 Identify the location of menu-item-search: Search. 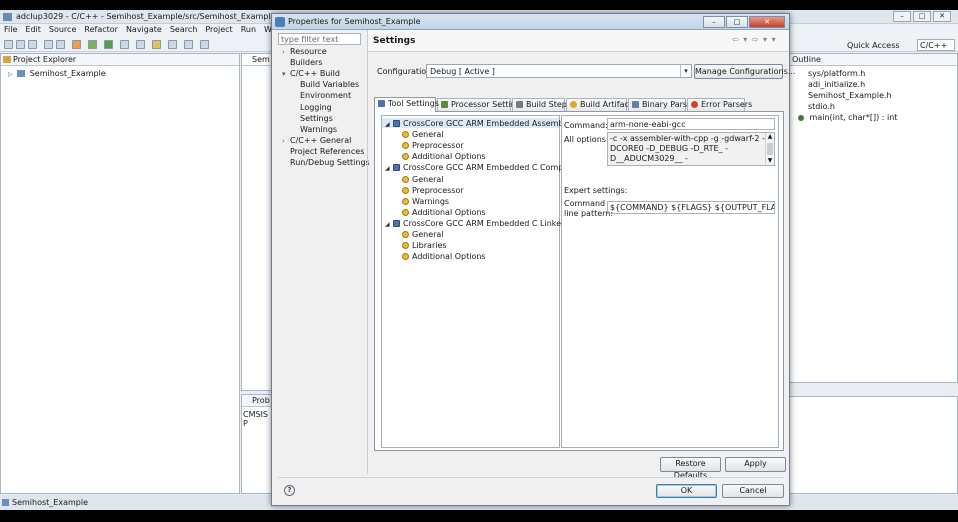
(183, 29).